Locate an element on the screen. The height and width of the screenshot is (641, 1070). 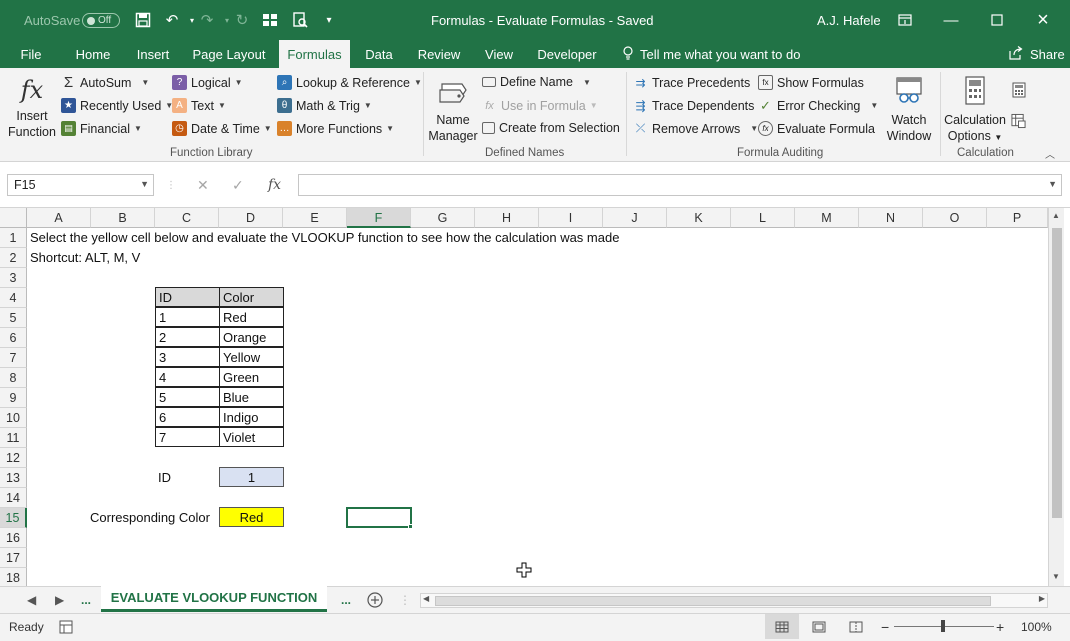
table-cell-id: 1 is located at coordinates (187, 317).